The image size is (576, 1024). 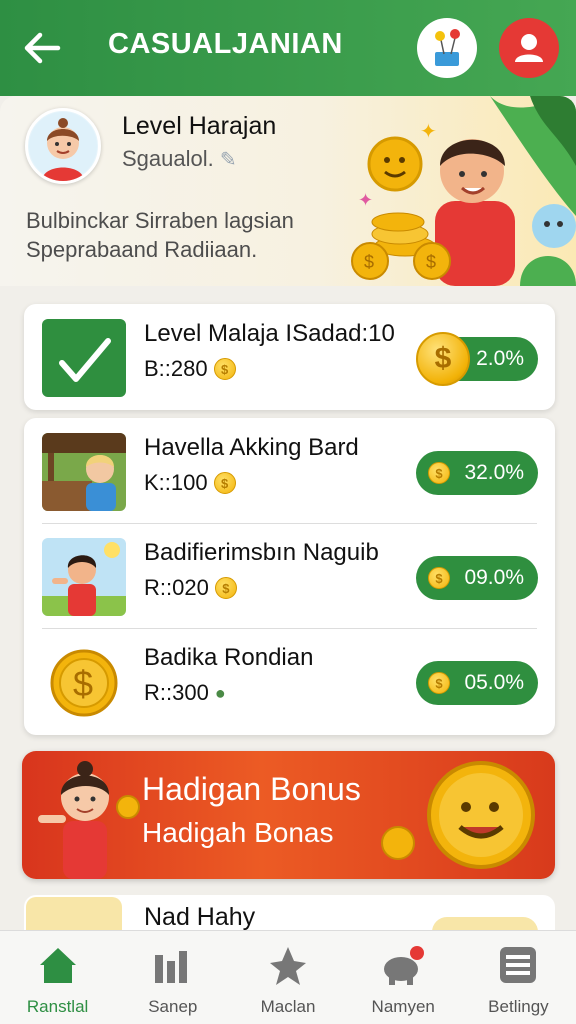 I want to click on nav-label: Namyen, so click(x=403, y=1006).